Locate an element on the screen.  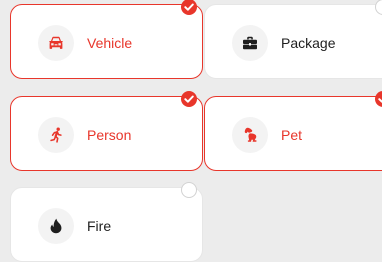
dog-icon is located at coordinates (250, 134).